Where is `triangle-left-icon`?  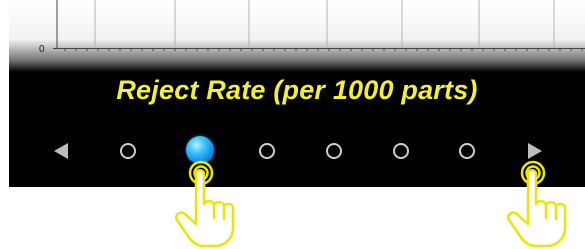 triangle-left-icon is located at coordinates (61, 151).